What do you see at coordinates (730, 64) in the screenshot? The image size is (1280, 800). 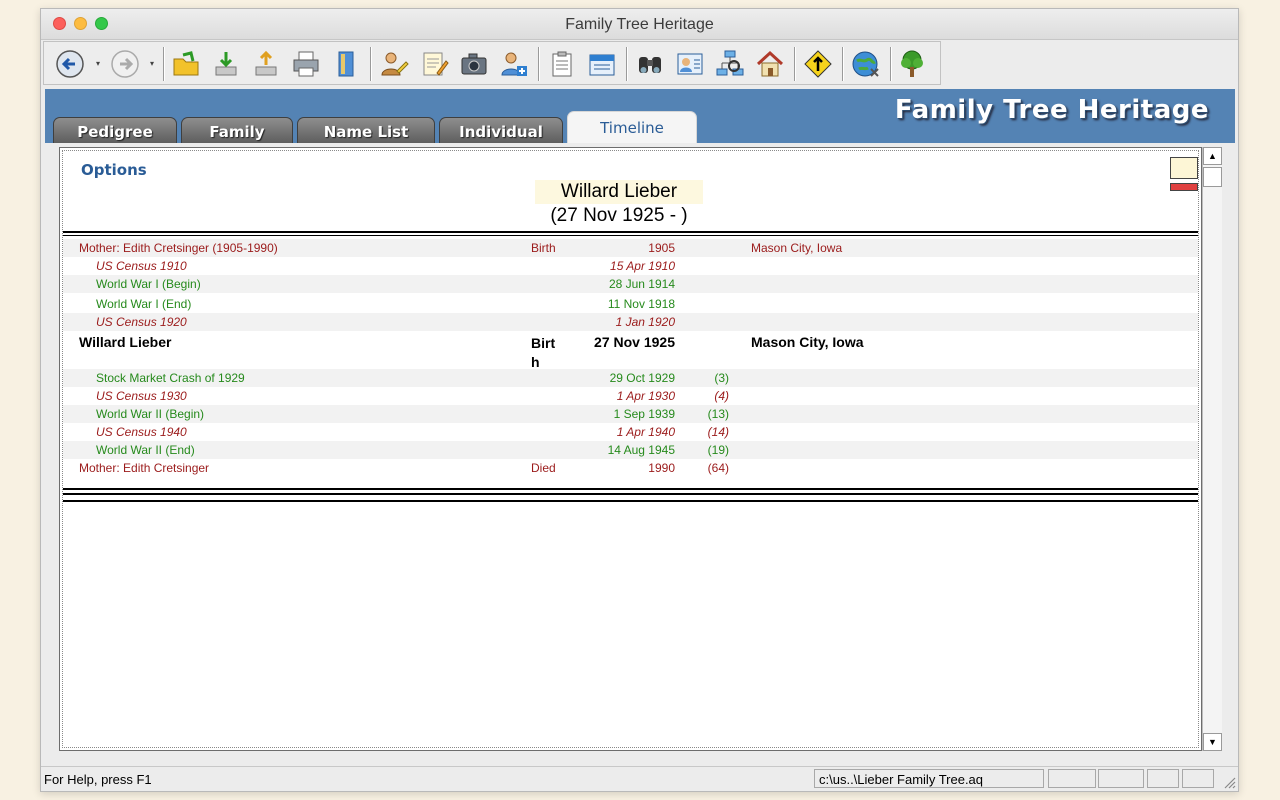 I see `tree-chart-icon` at bounding box center [730, 64].